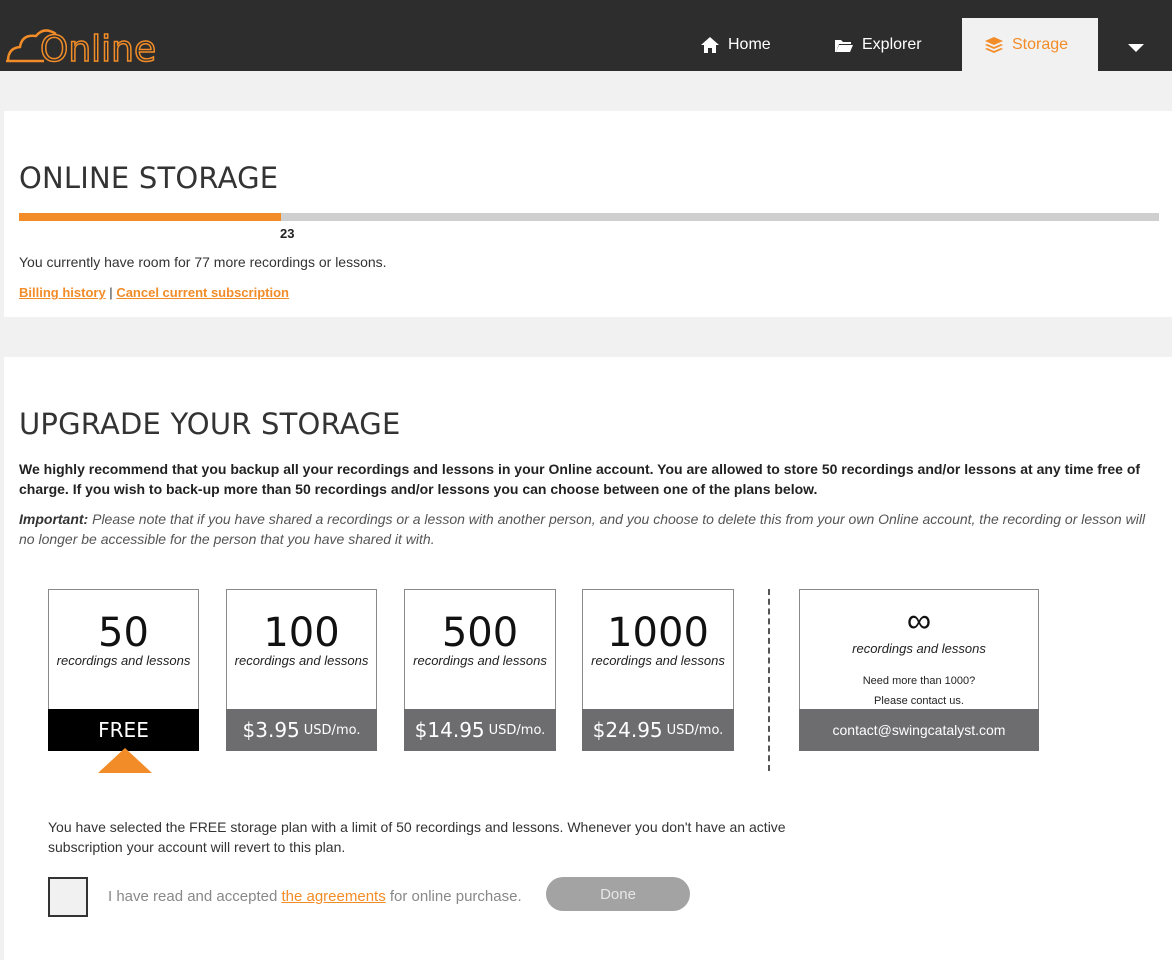  Describe the element at coordinates (150, 217) in the screenshot. I see `storage-progress-fill` at that location.